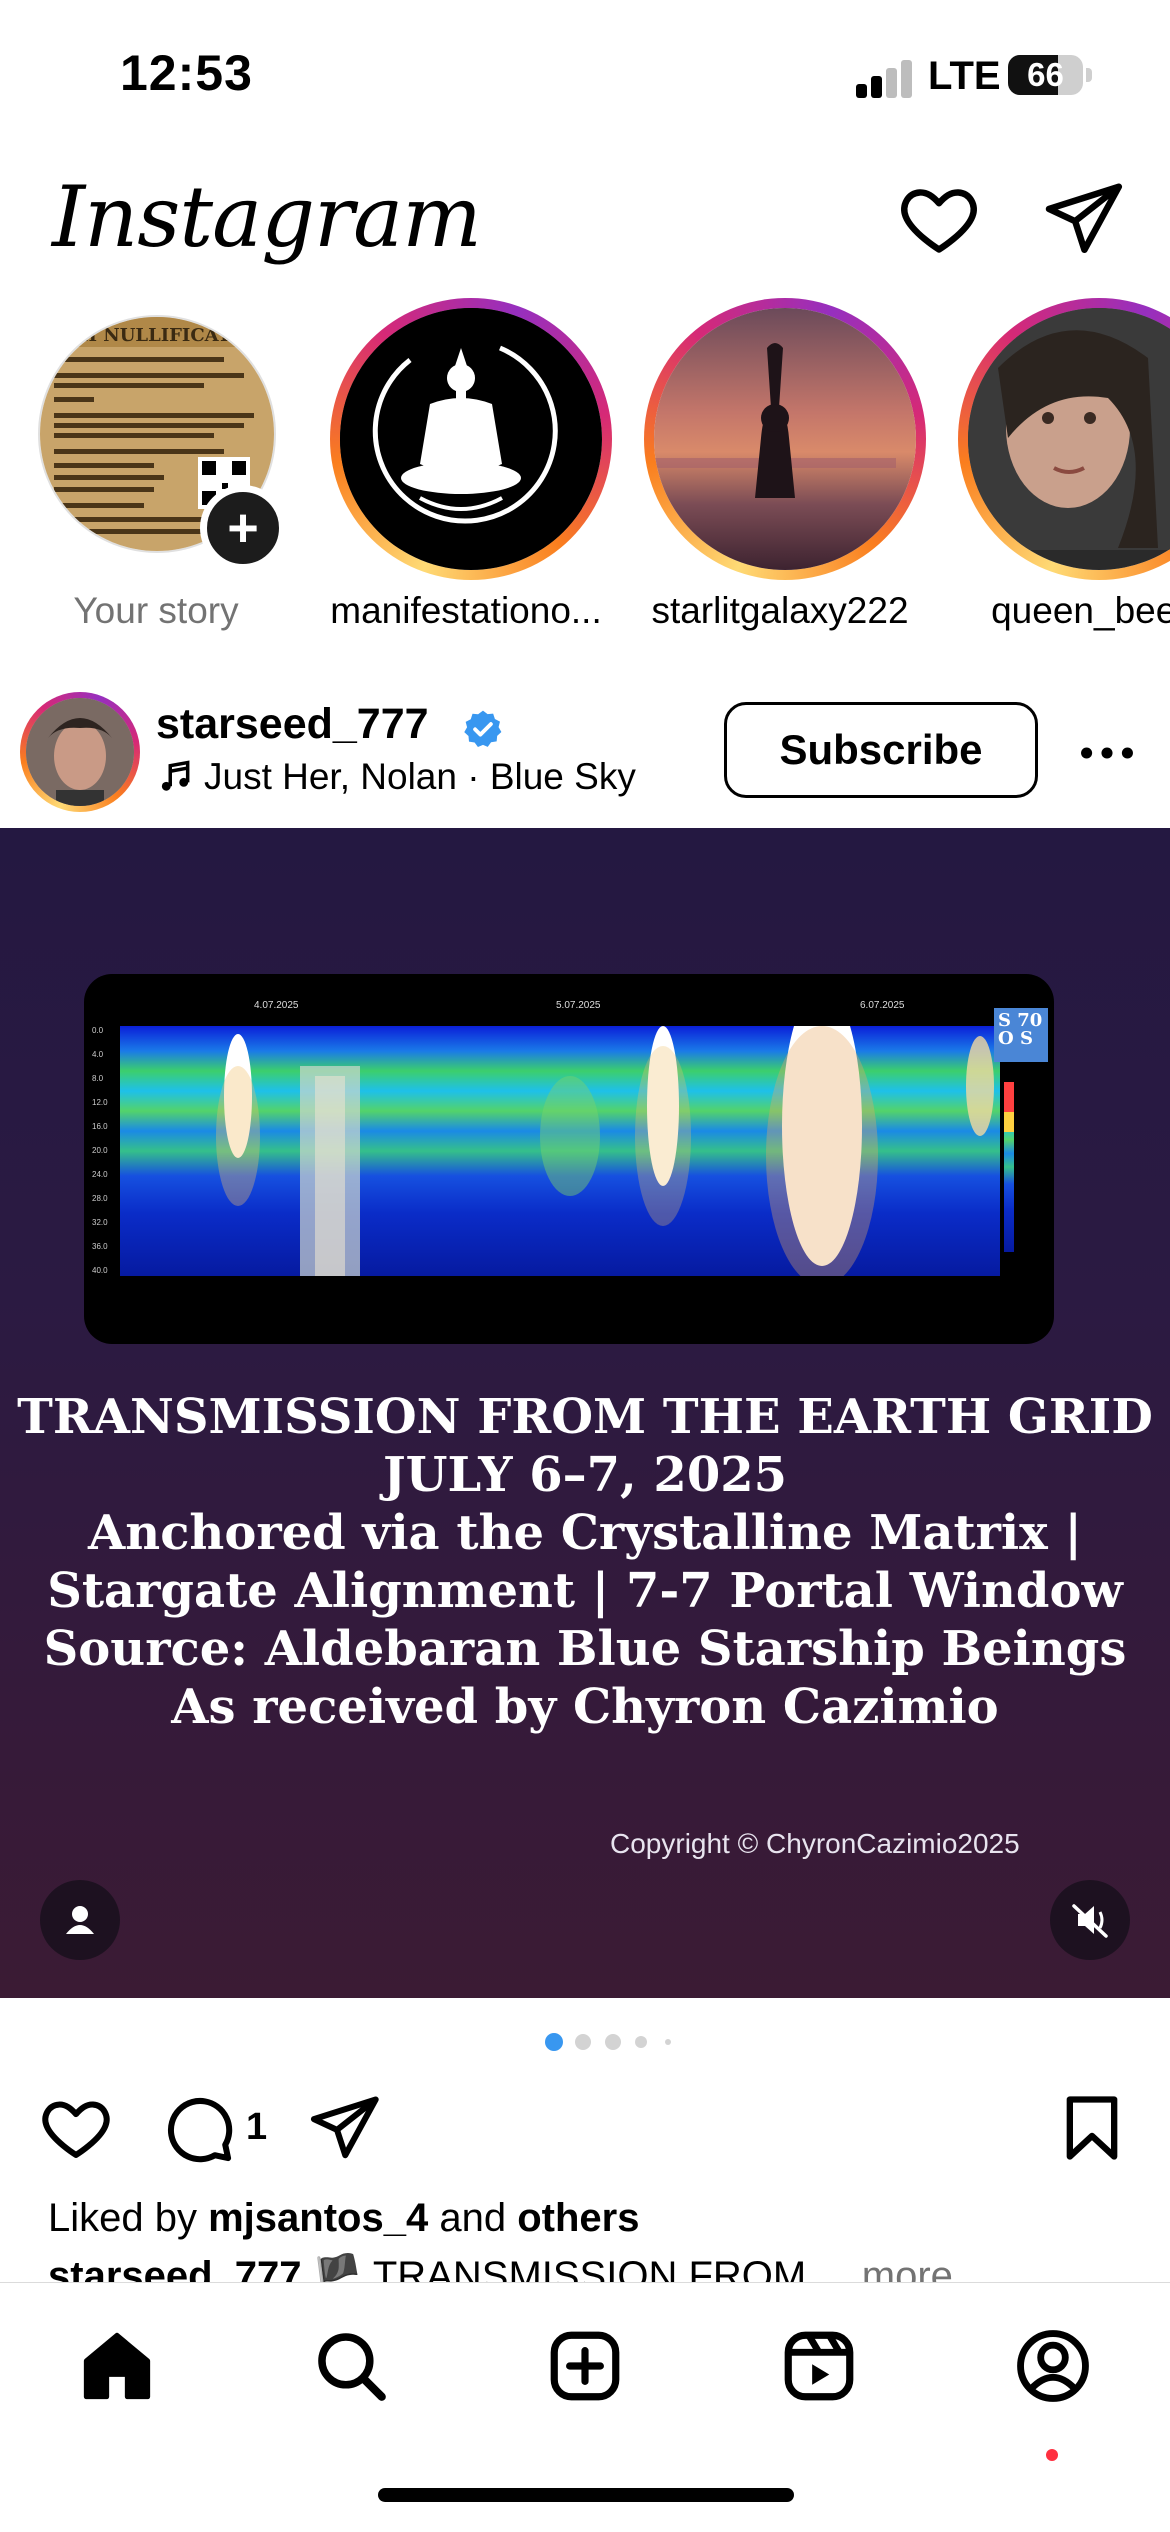 This screenshot has width=1170, height=2532. What do you see at coordinates (1107, 753) in the screenshot?
I see `more-options-icon` at bounding box center [1107, 753].